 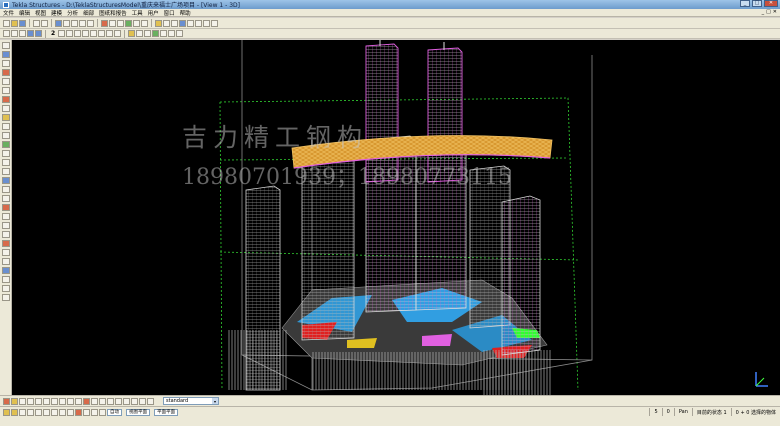 I want to click on menu-file: 文件, so click(x=8, y=13).